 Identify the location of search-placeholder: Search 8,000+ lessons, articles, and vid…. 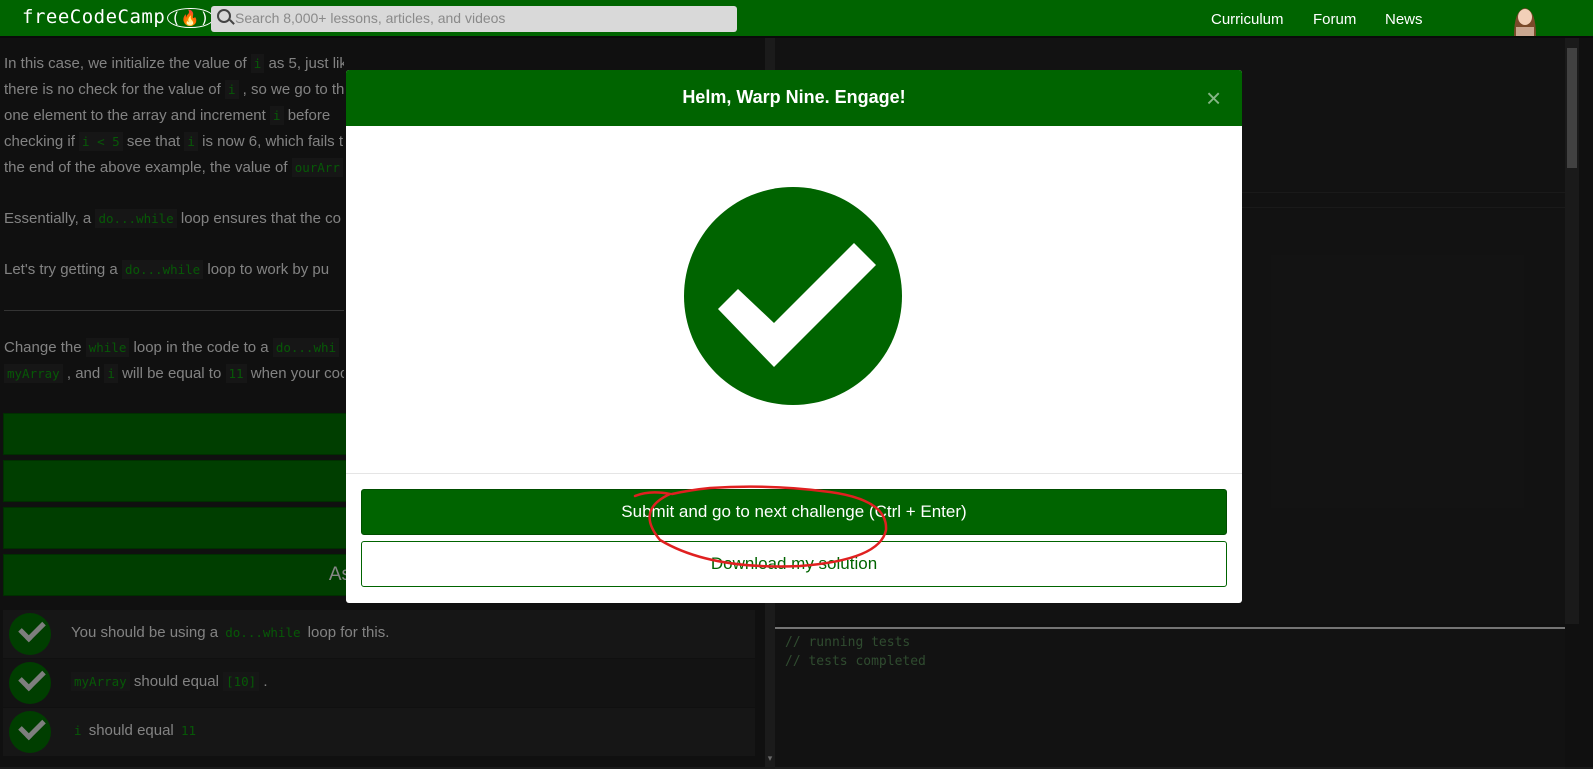
(370, 18).